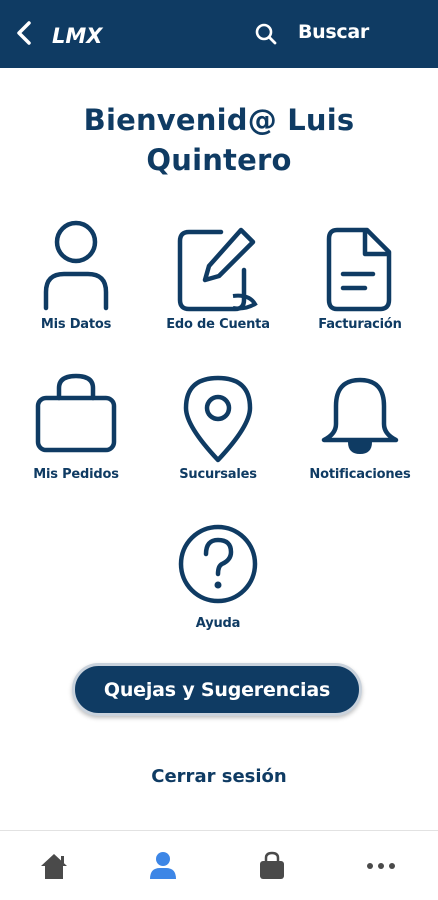 This screenshot has width=438, height=900. I want to click on facturacion-label: Facturación, so click(360, 324).